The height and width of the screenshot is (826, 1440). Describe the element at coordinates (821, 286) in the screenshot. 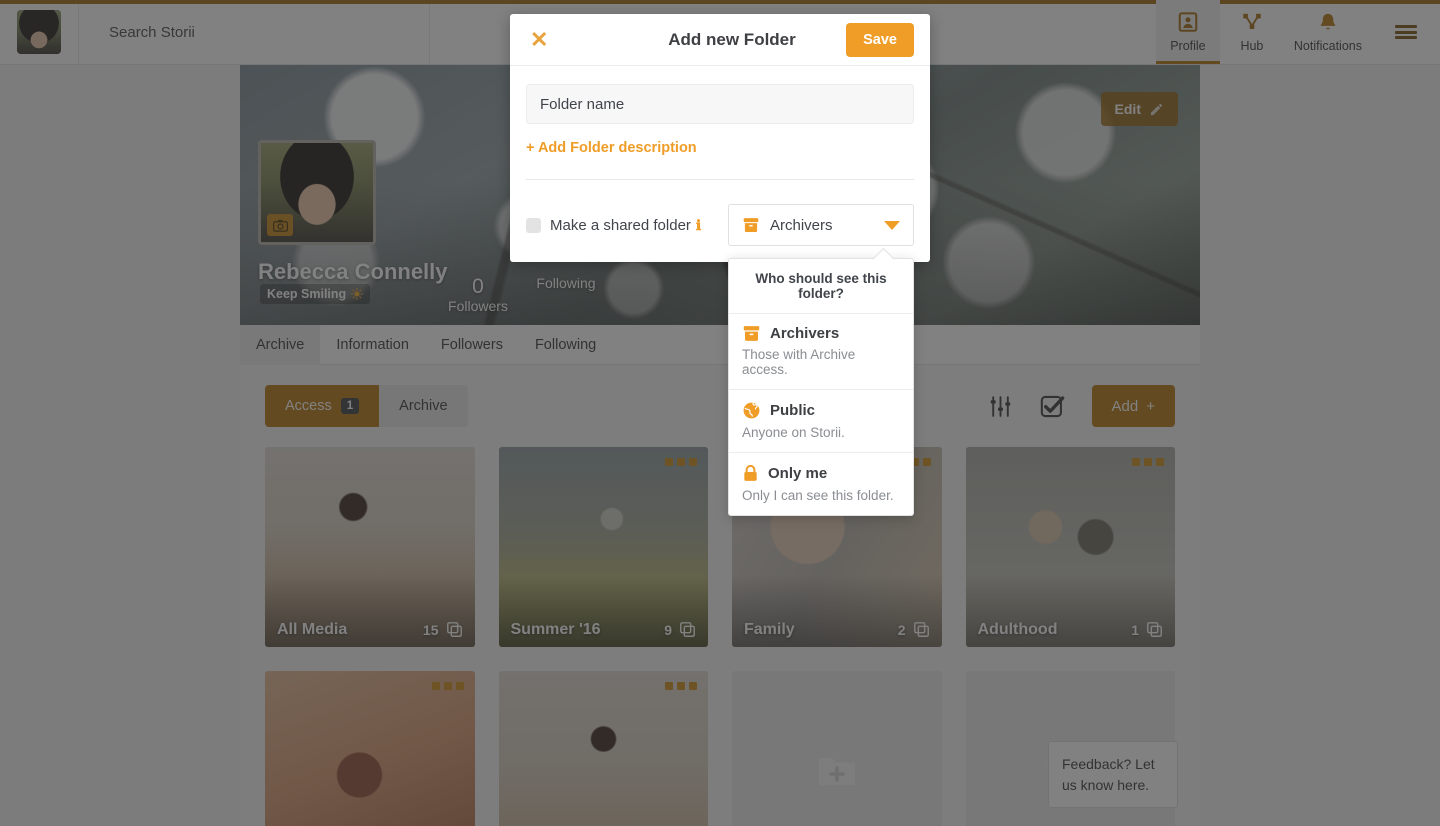

I see `dropdown-heading: Who should see this folder?` at that location.